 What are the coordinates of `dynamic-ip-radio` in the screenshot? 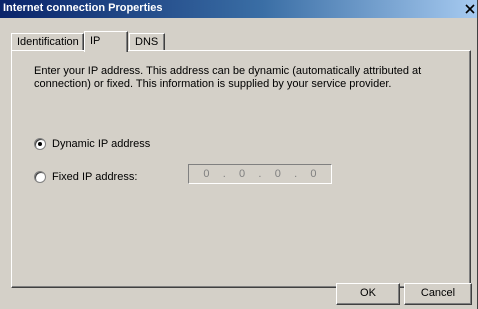 It's located at (40, 144).